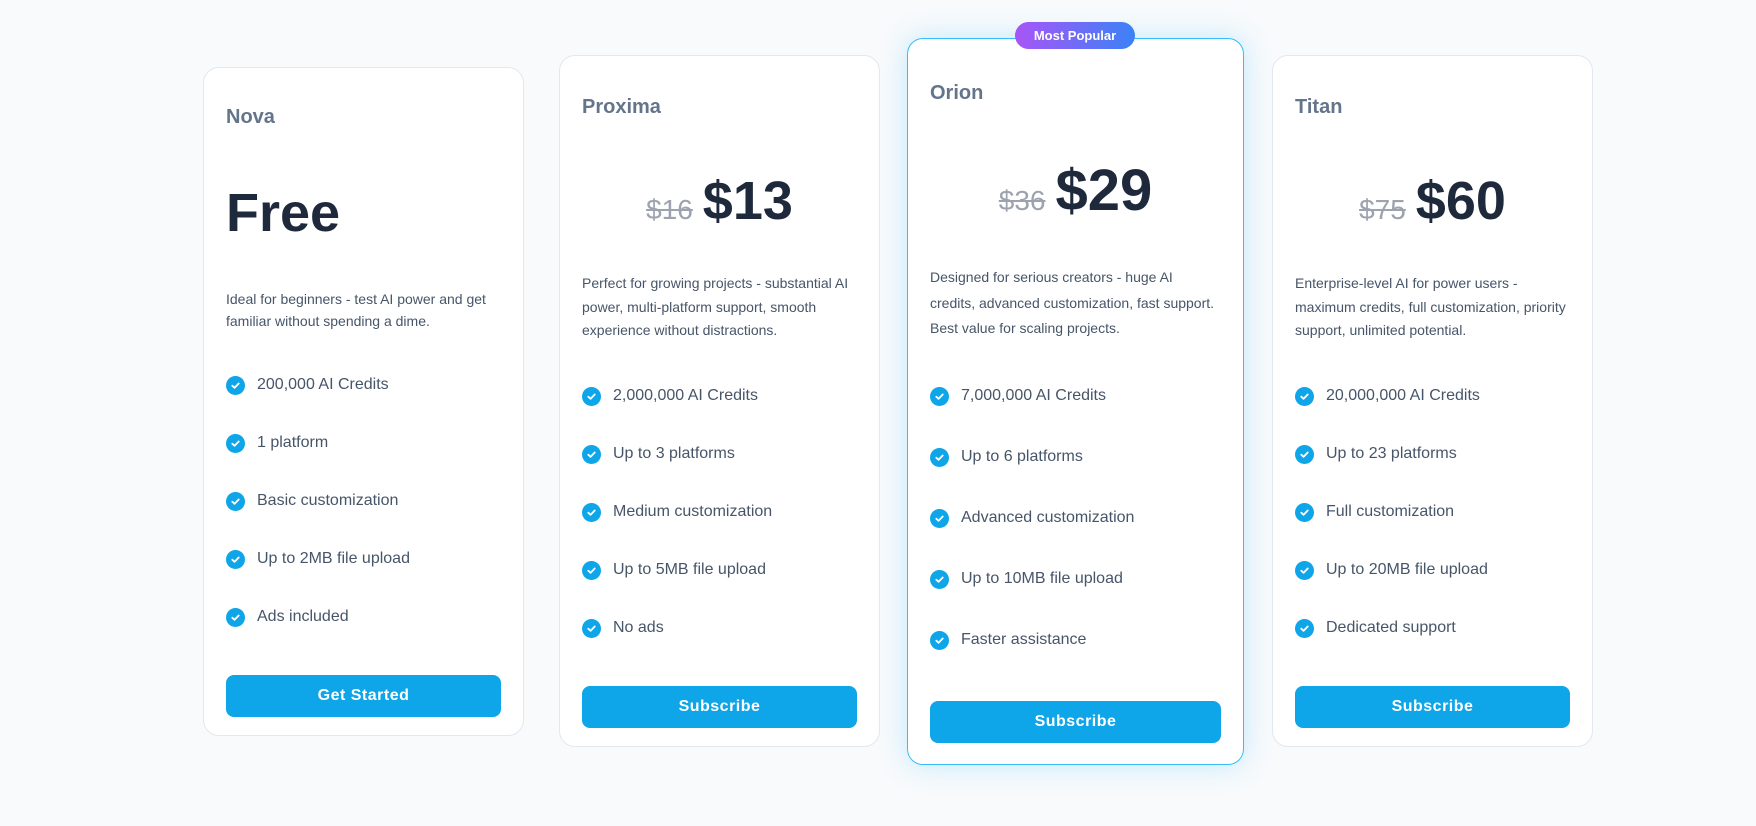  I want to click on feature-label: Up to 3 platforms, so click(674, 453).